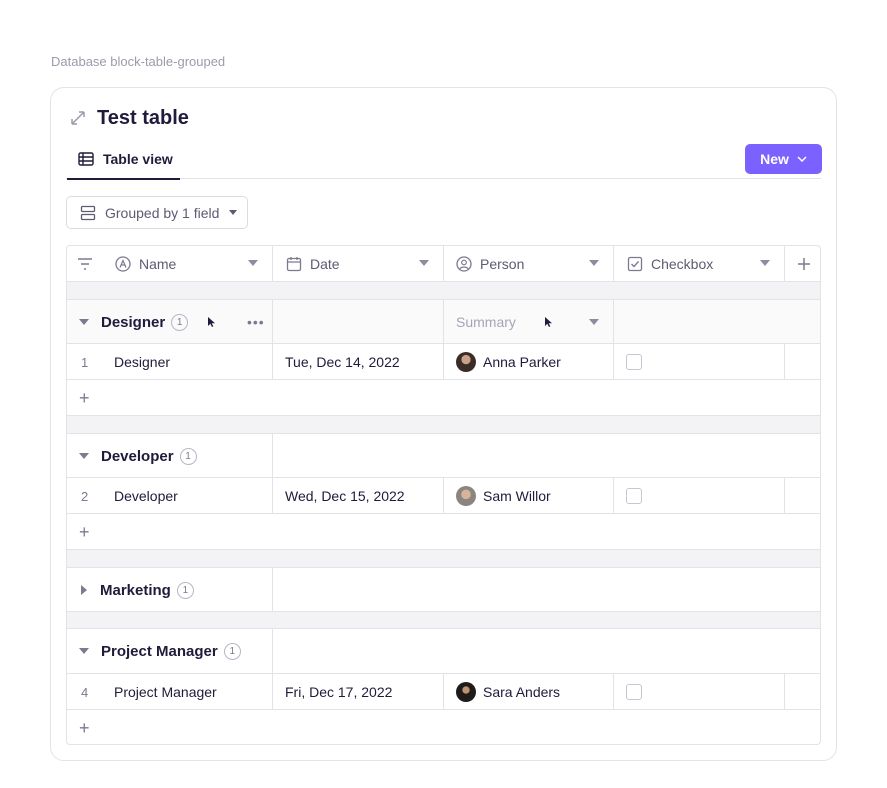  I want to click on person-circle-icon, so click(464, 264).